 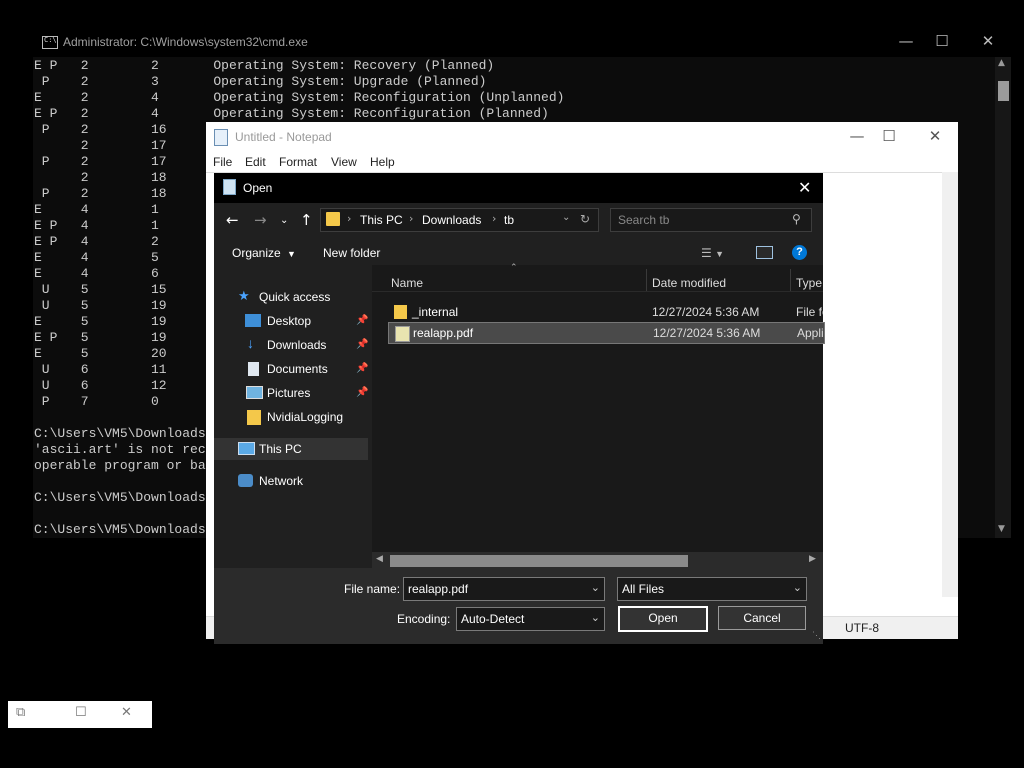 I want to click on nav-item-quick-access: ★ Quick access, so click(x=291, y=297).